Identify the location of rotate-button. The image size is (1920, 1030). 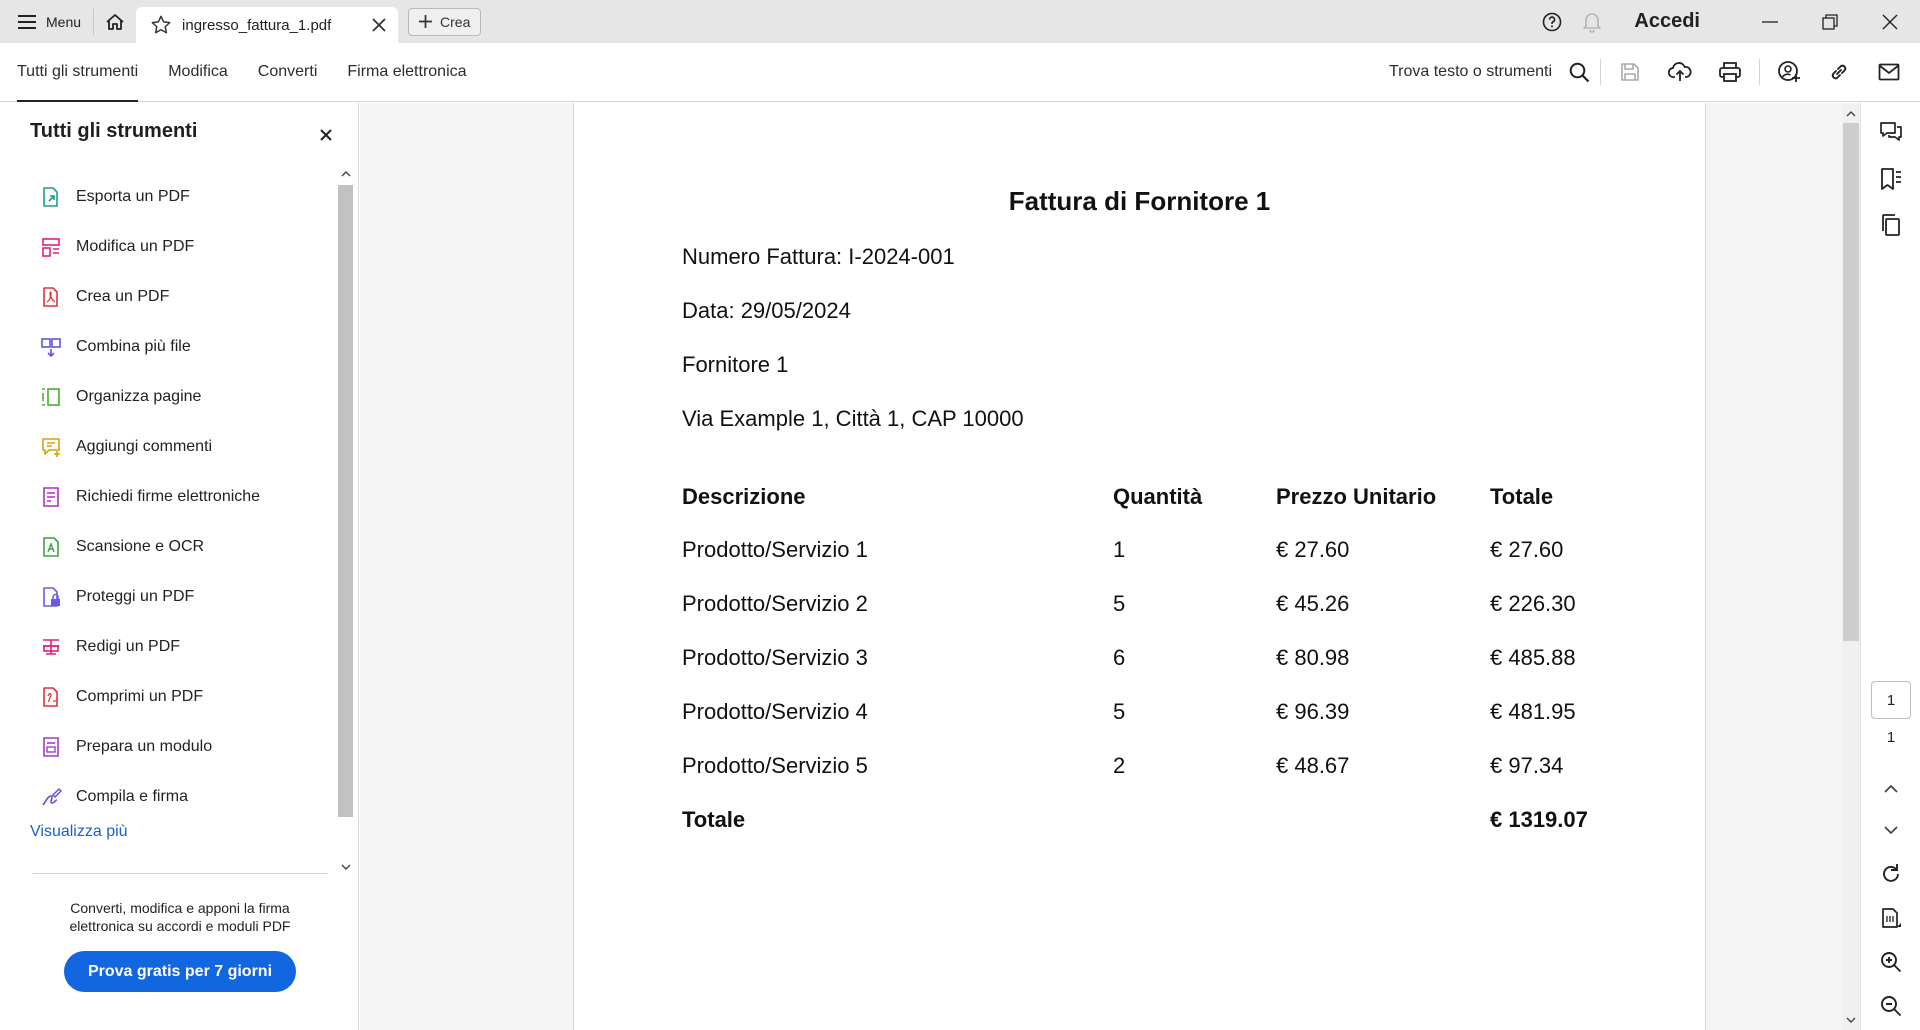
(1891, 874).